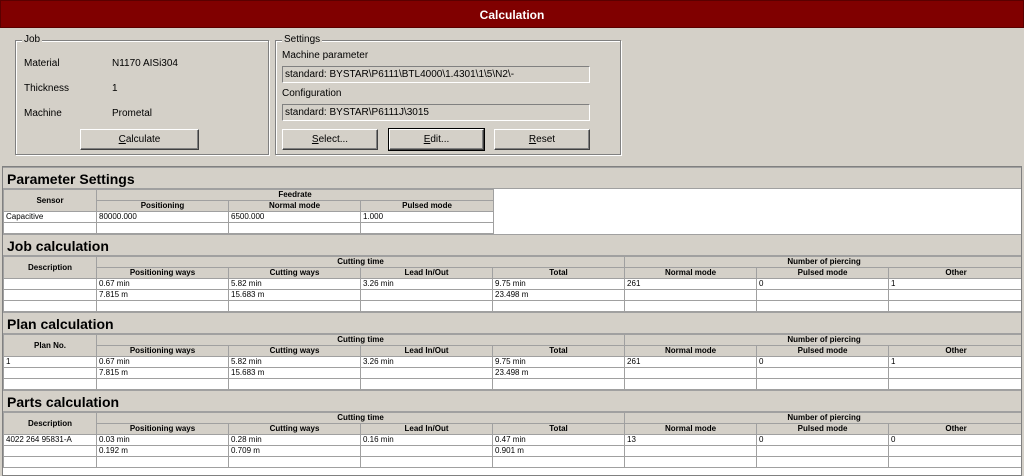 The height and width of the screenshot is (476, 1024). What do you see at coordinates (436, 112) in the screenshot?
I see `configuration-field: standard: BYSTAR\P6111J\3015` at bounding box center [436, 112].